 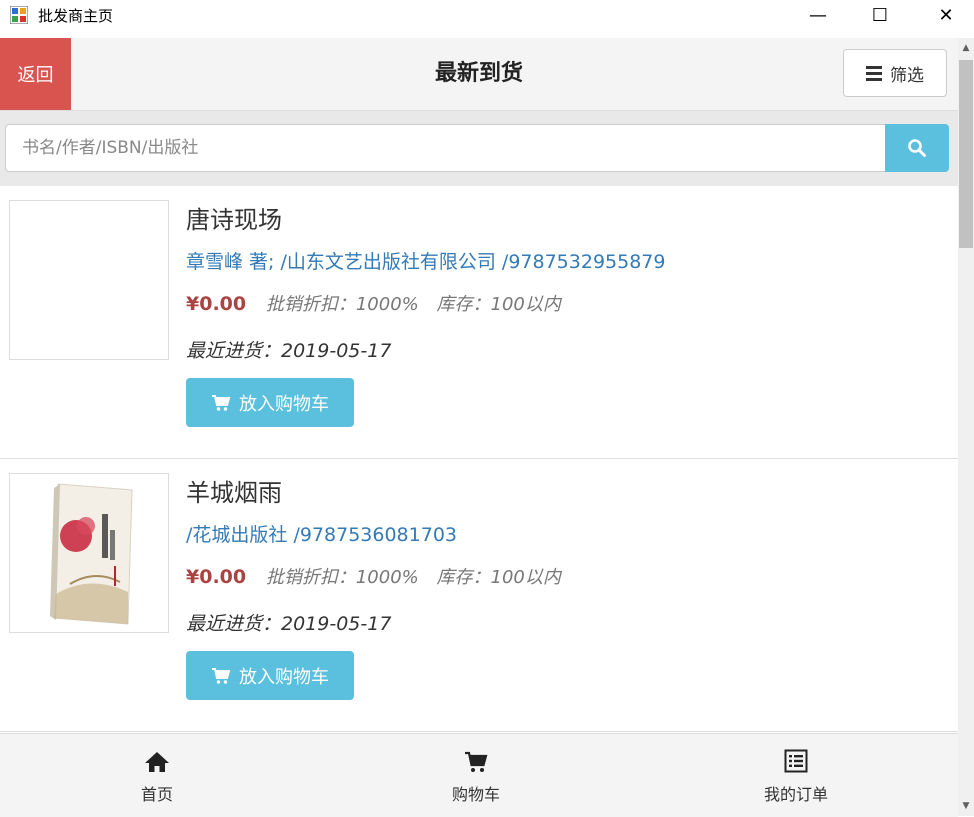 I want to click on filter-label: 筛选, so click(x=907, y=75).